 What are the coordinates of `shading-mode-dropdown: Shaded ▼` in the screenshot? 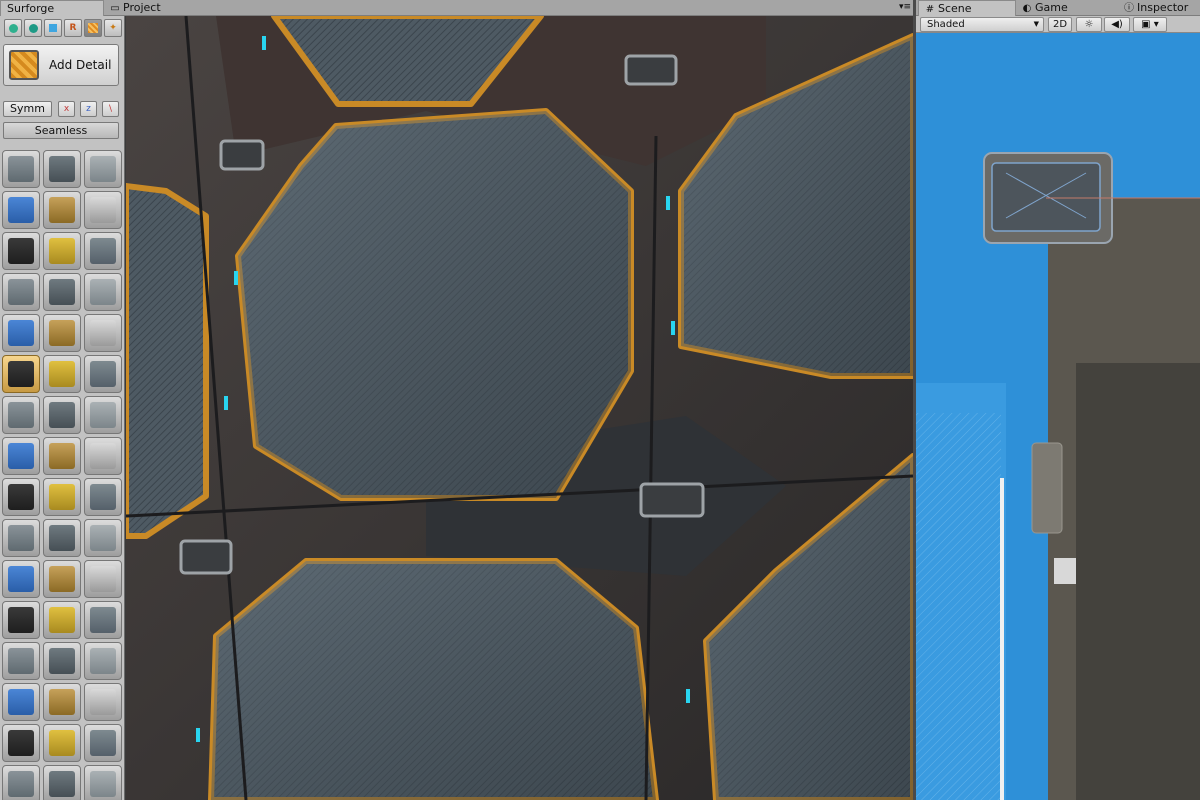 It's located at (982, 24).